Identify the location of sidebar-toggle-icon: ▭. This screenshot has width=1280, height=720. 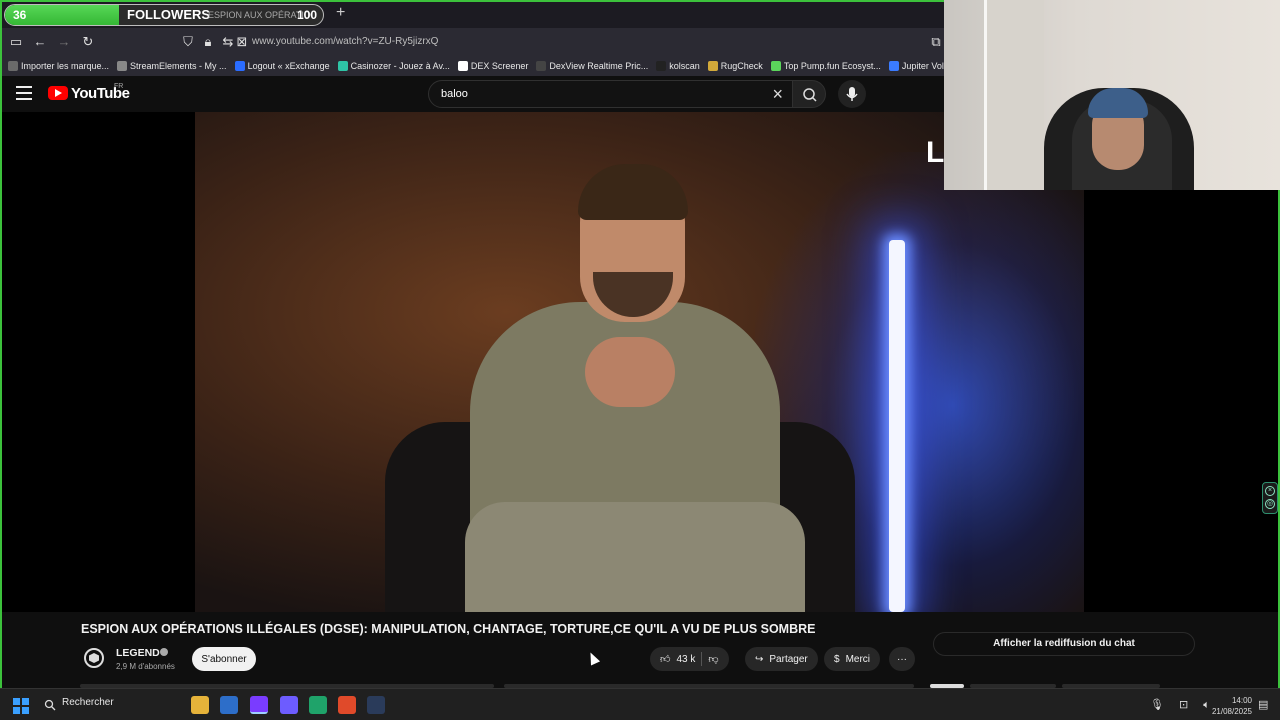
(16, 42).